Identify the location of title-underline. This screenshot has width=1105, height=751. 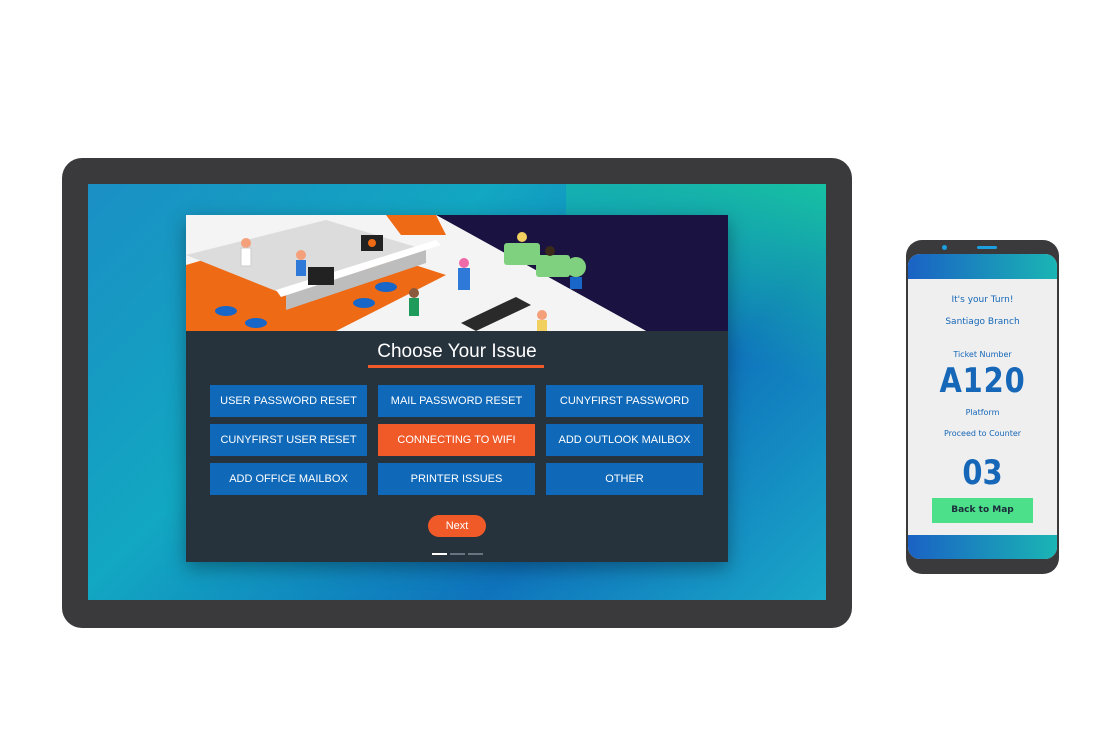
(456, 366).